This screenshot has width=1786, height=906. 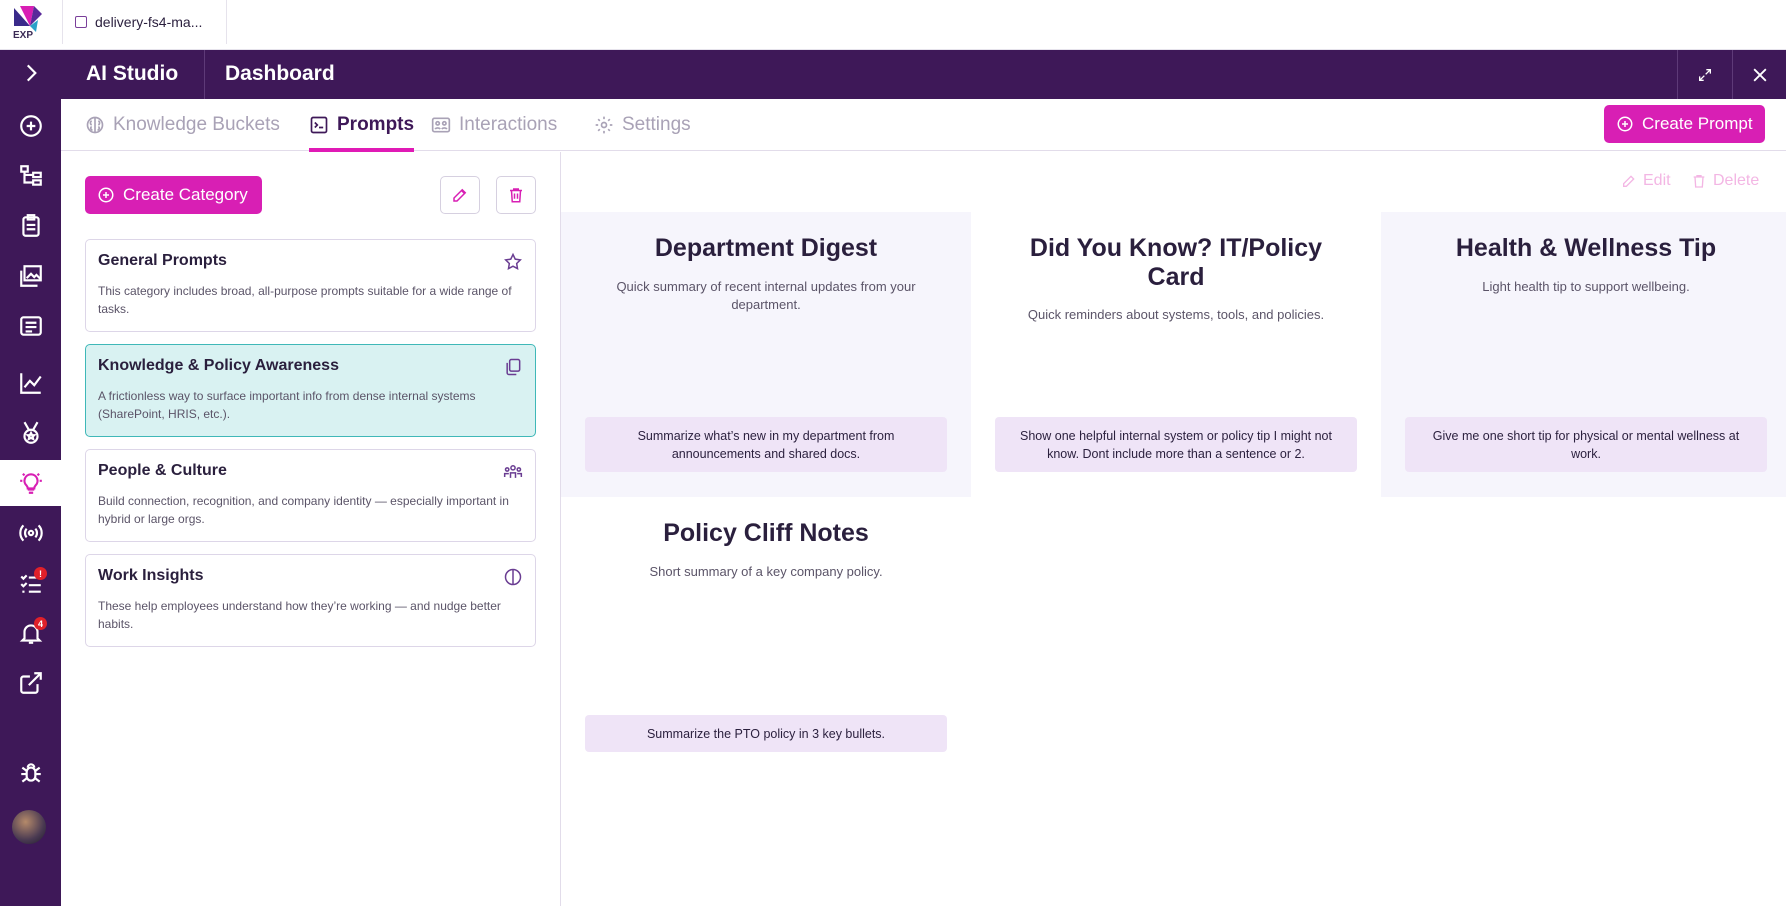 What do you see at coordinates (30, 583) in the screenshot?
I see `sidebar-item-tasks: !` at bounding box center [30, 583].